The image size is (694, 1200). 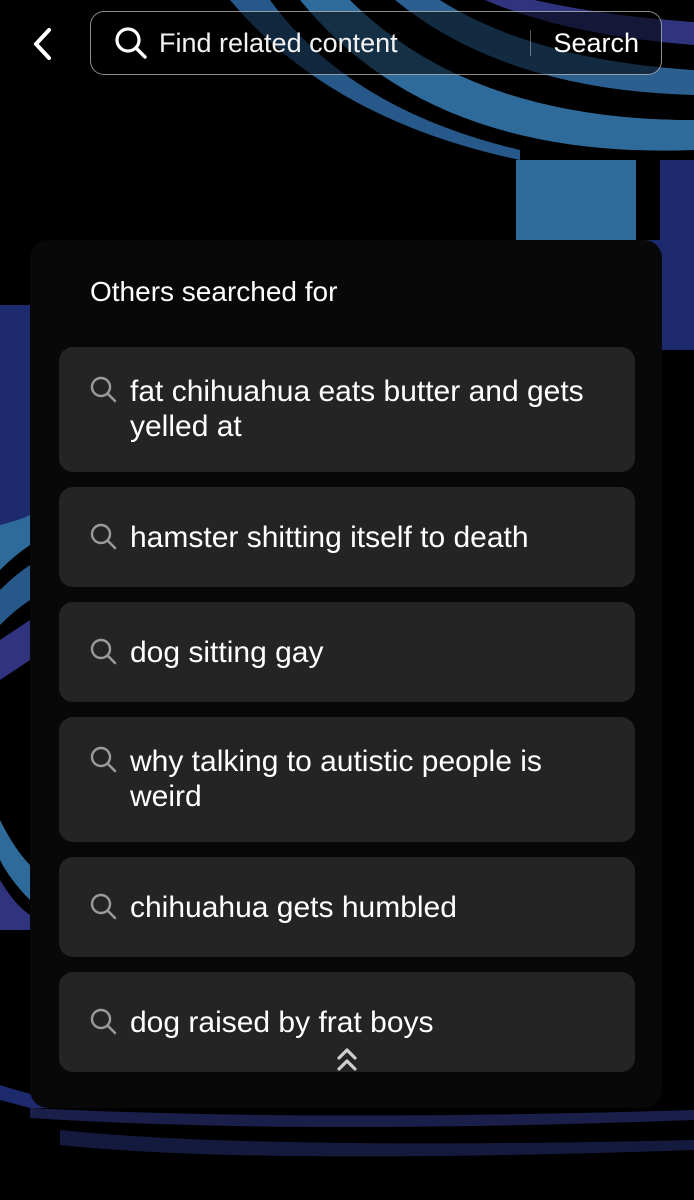 What do you see at coordinates (214, 291) in the screenshot?
I see `section-title: Others searched for` at bounding box center [214, 291].